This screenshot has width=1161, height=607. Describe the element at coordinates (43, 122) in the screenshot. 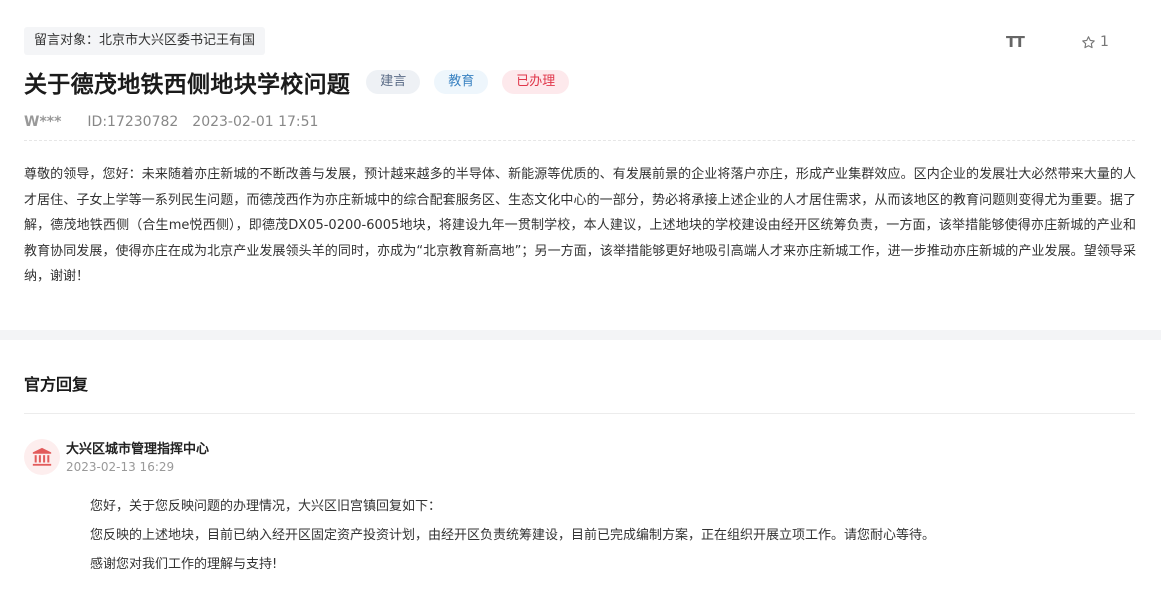

I see `author-name: W***` at that location.